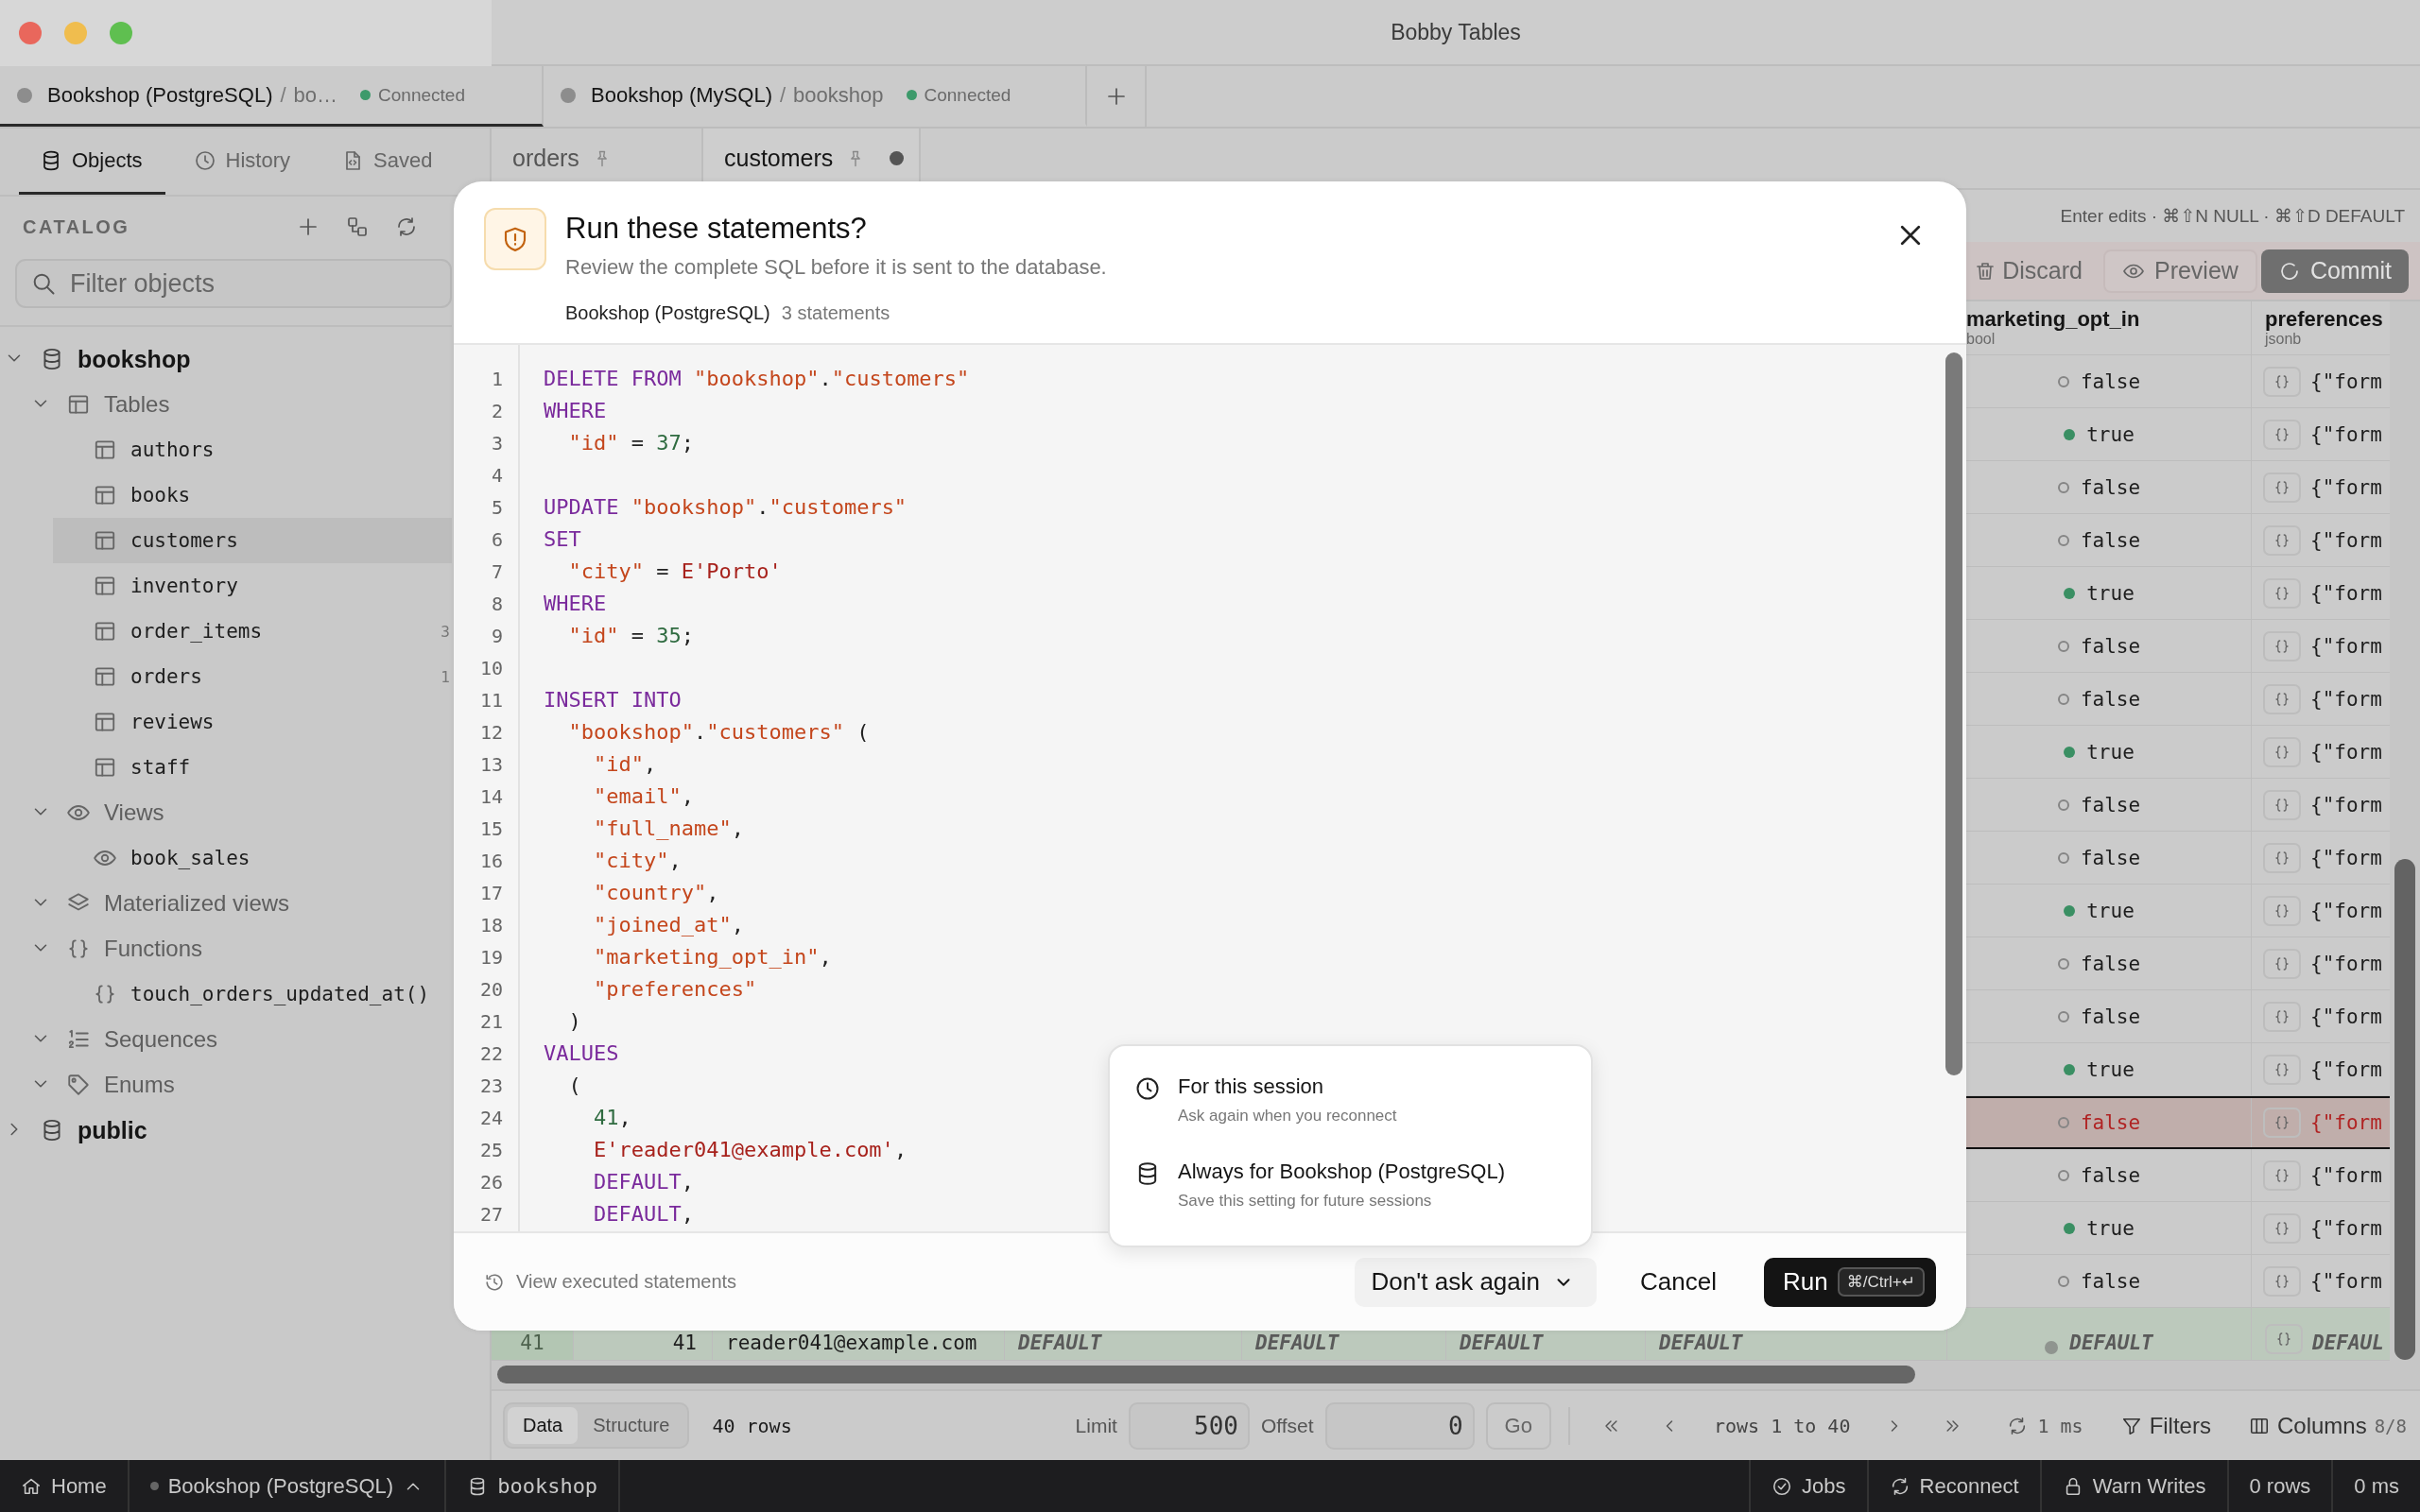 The height and width of the screenshot is (1512, 2420). I want to click on offset-label: Offset, so click(1287, 1425).